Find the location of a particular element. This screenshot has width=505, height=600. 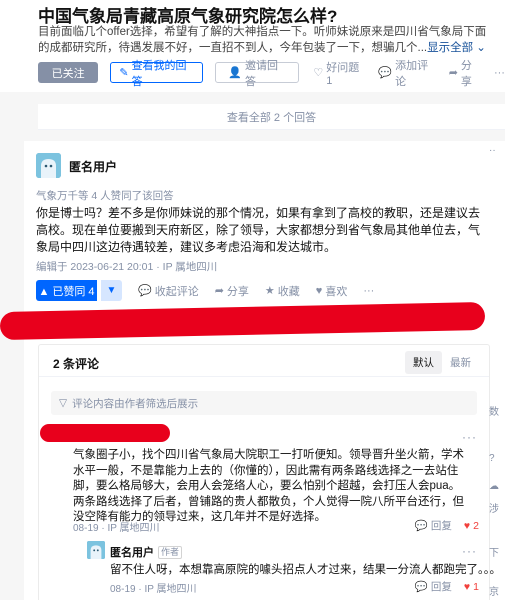

question-meta-actions: ♡ 好问题 1 💬 添加评论 ➦ 分享 ··· is located at coordinates (409, 73).